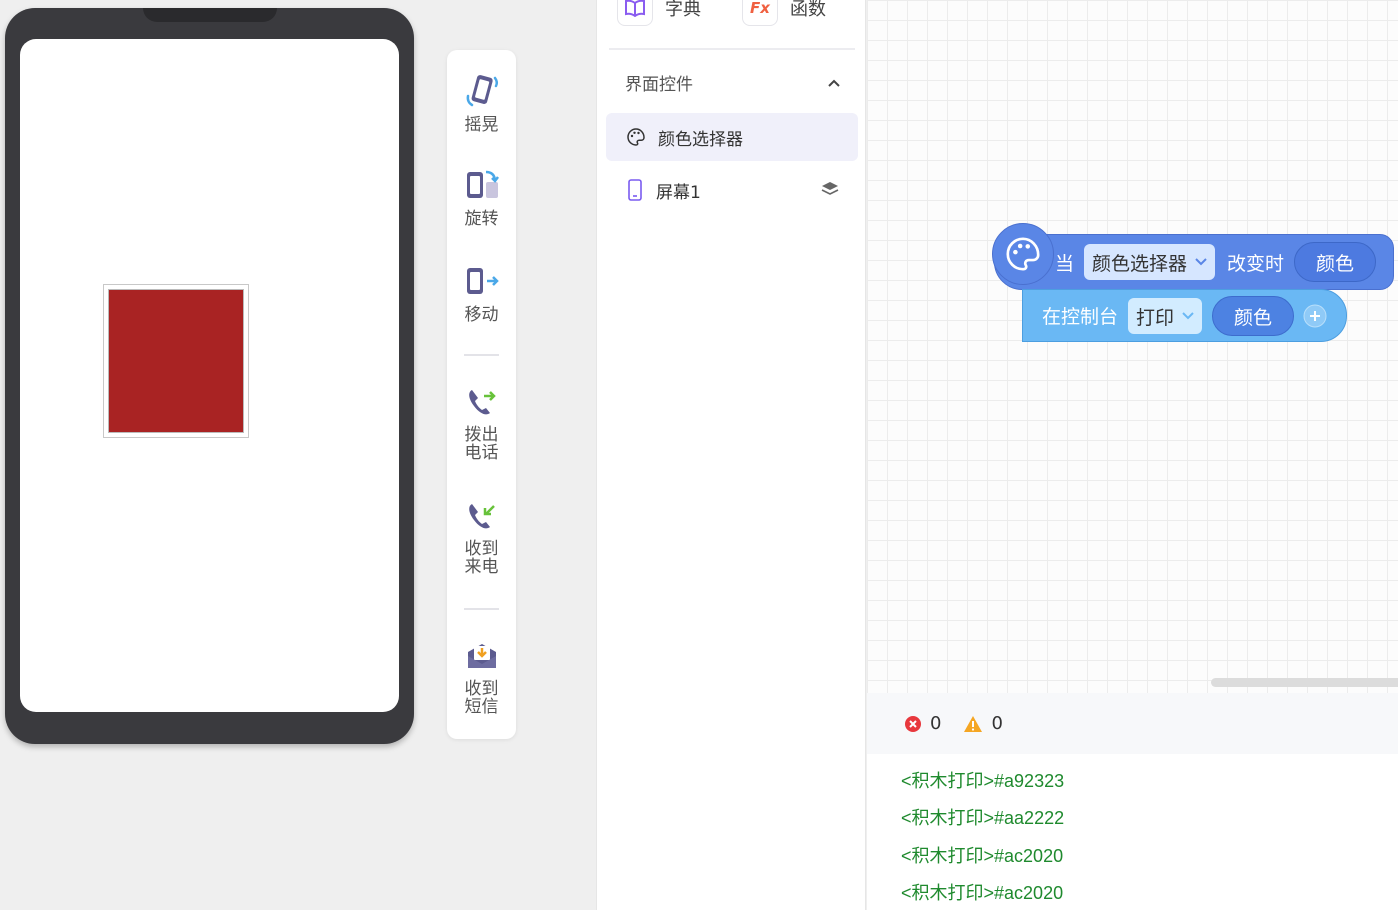 Image resolution: width=1398 pixels, height=910 pixels. I want to click on toolbar-label: 收到 短信, so click(481, 698).